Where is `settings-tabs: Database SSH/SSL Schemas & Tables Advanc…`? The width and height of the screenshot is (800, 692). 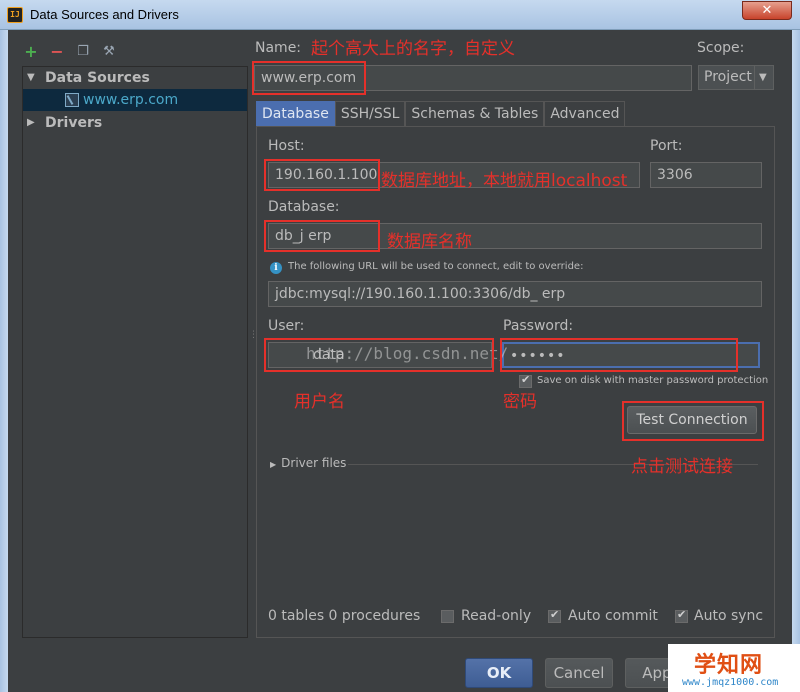
settings-tabs: Database SSH/SSL Schemas & Tables Advanc… is located at coordinates (441, 113).